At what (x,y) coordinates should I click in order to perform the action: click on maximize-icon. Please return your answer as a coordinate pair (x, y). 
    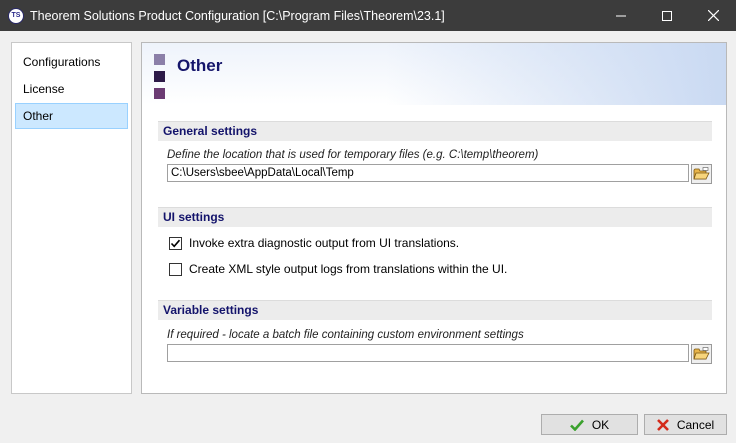
    Looking at the image, I should click on (667, 15).